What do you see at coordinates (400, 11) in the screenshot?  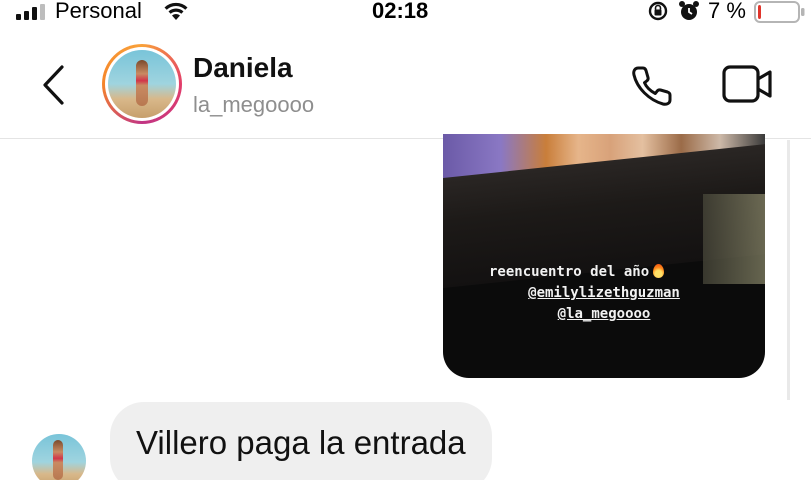 I see `status-time: 02:18` at bounding box center [400, 11].